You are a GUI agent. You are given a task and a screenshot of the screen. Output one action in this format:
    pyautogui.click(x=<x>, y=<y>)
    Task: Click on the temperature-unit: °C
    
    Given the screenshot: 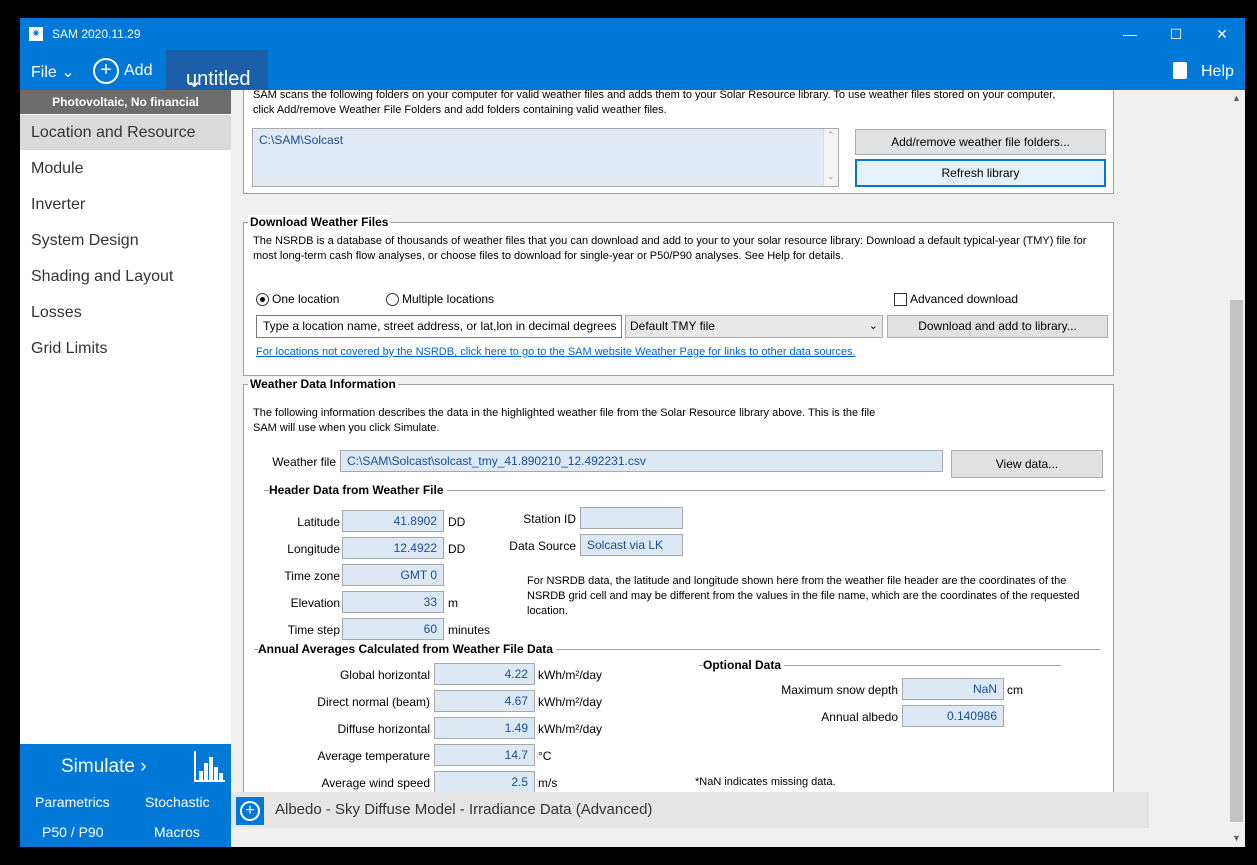 What is the action you would take?
    pyautogui.click(x=545, y=756)
    